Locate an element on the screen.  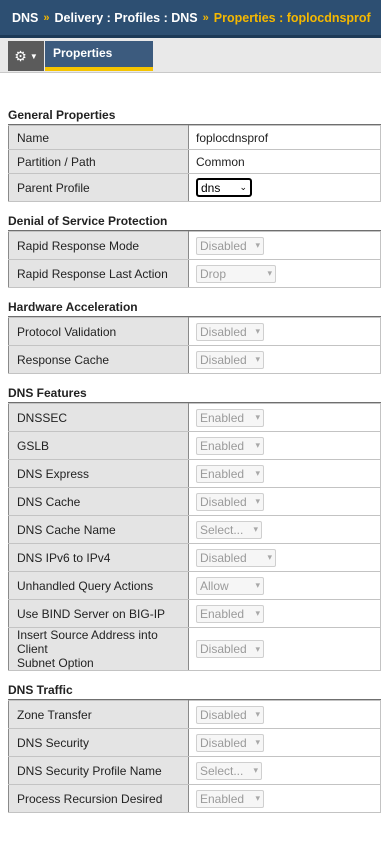
rapid-response-last-action-select: Drop ▾ is located at coordinates (236, 273).